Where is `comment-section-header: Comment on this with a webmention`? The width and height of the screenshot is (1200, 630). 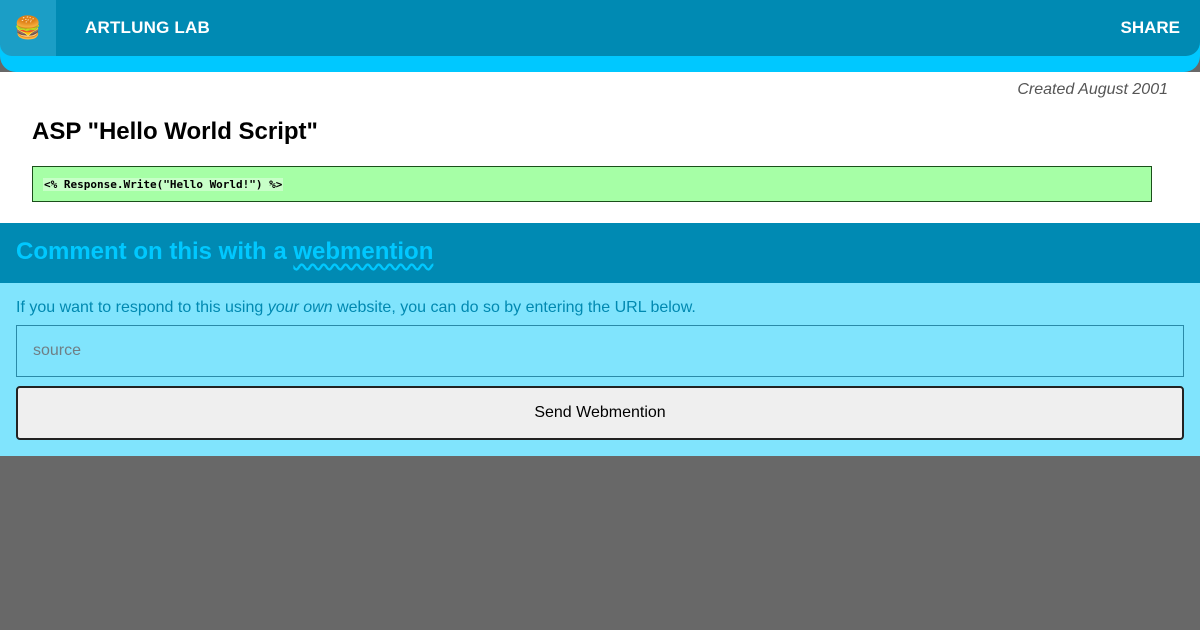 comment-section-header: Comment on this with a webmention is located at coordinates (600, 253).